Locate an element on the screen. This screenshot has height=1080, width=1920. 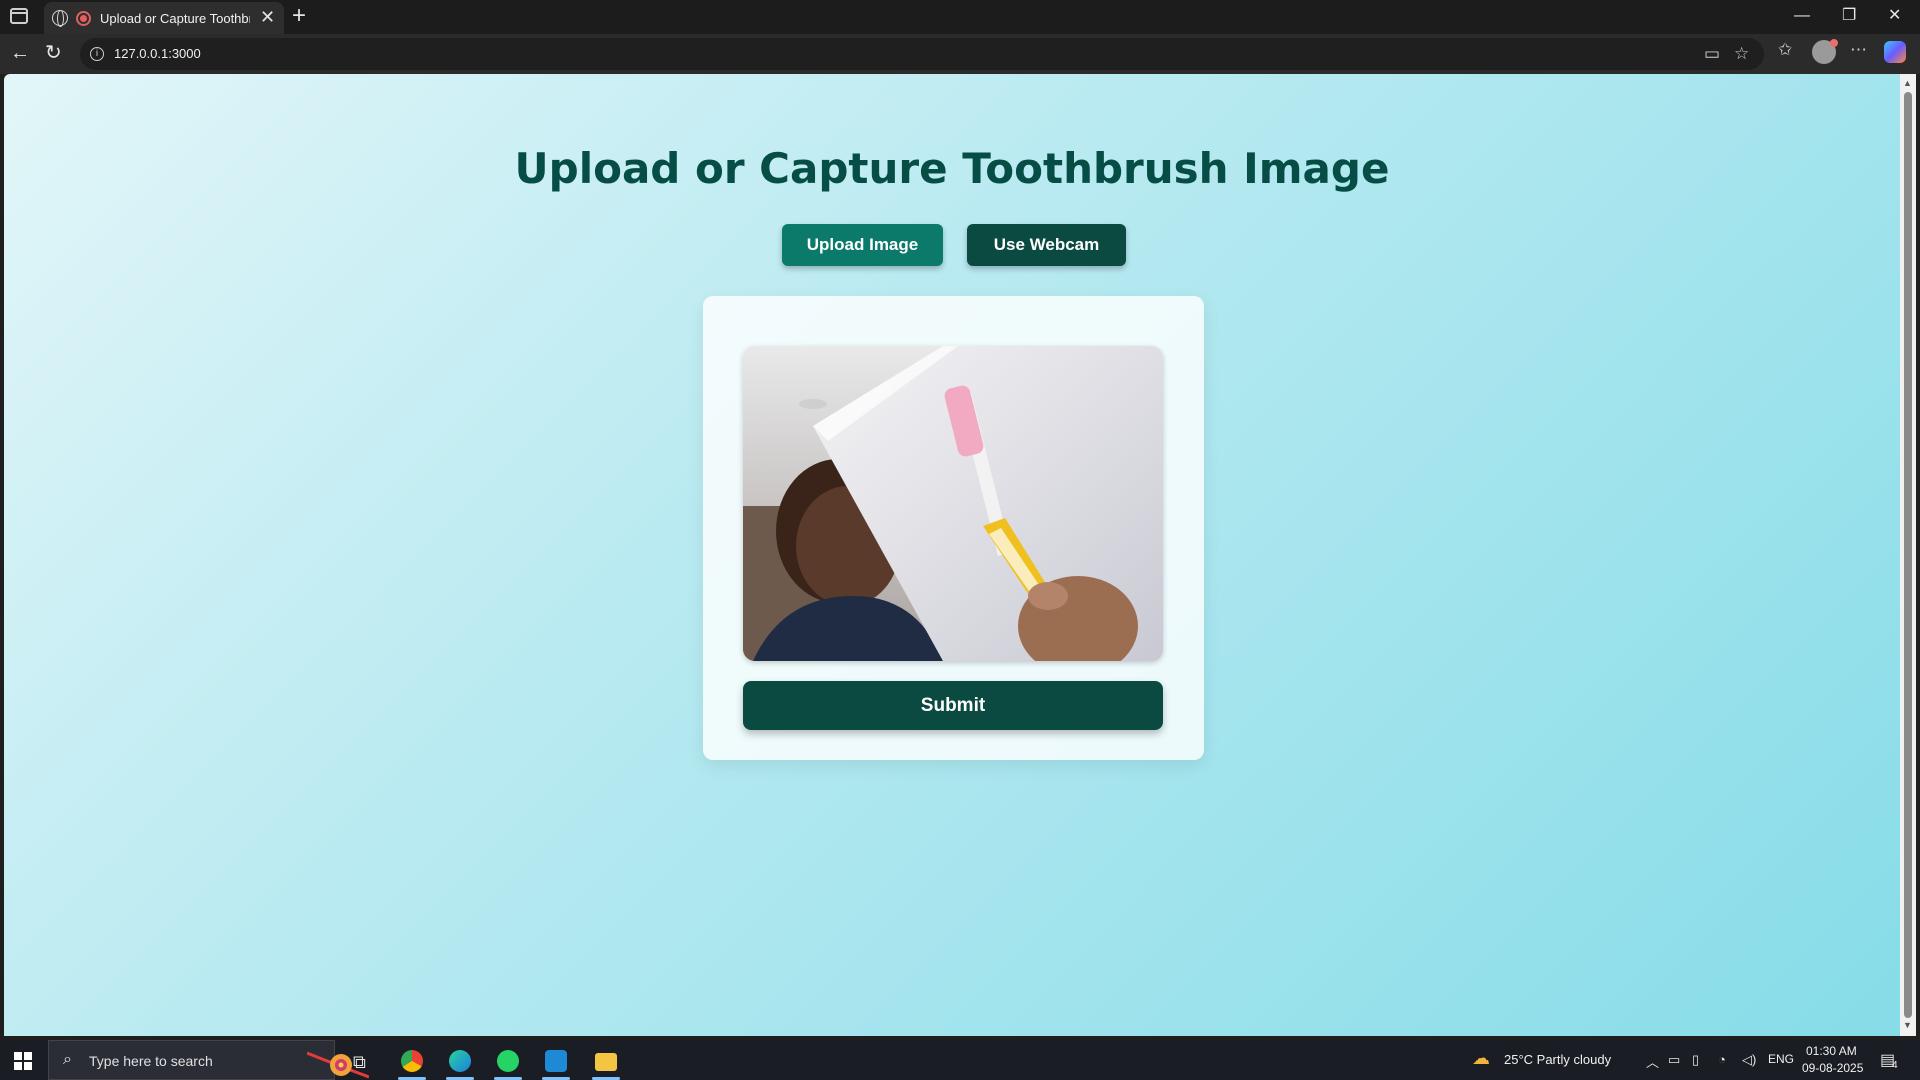
vscode-taskbar-icon is located at coordinates (556, 1062).